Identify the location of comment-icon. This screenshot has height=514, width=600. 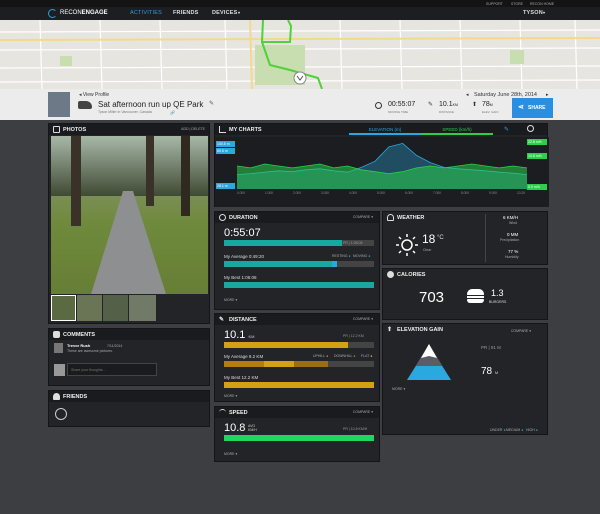
(56, 334).